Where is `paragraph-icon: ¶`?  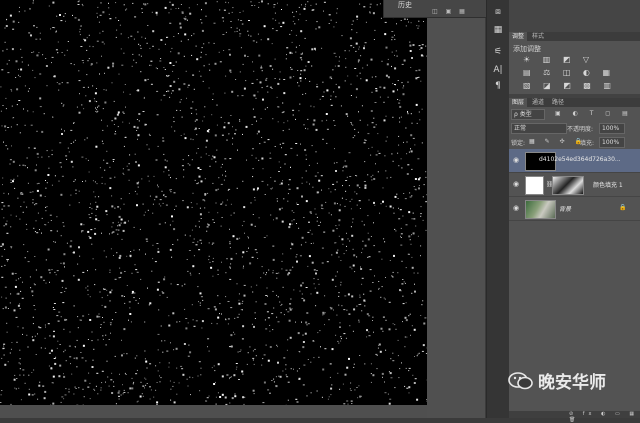 paragraph-icon: ¶ is located at coordinates (498, 86).